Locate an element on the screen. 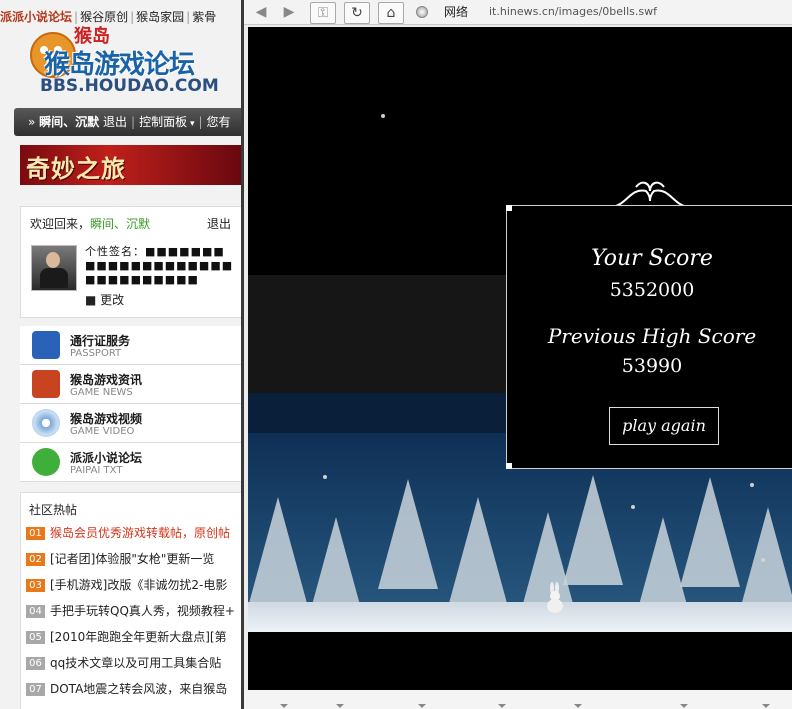 The width and height of the screenshot is (792, 709). hot-post-item: 04 手把手玩转QQ真人秀，视频教程+ is located at coordinates (130, 614).